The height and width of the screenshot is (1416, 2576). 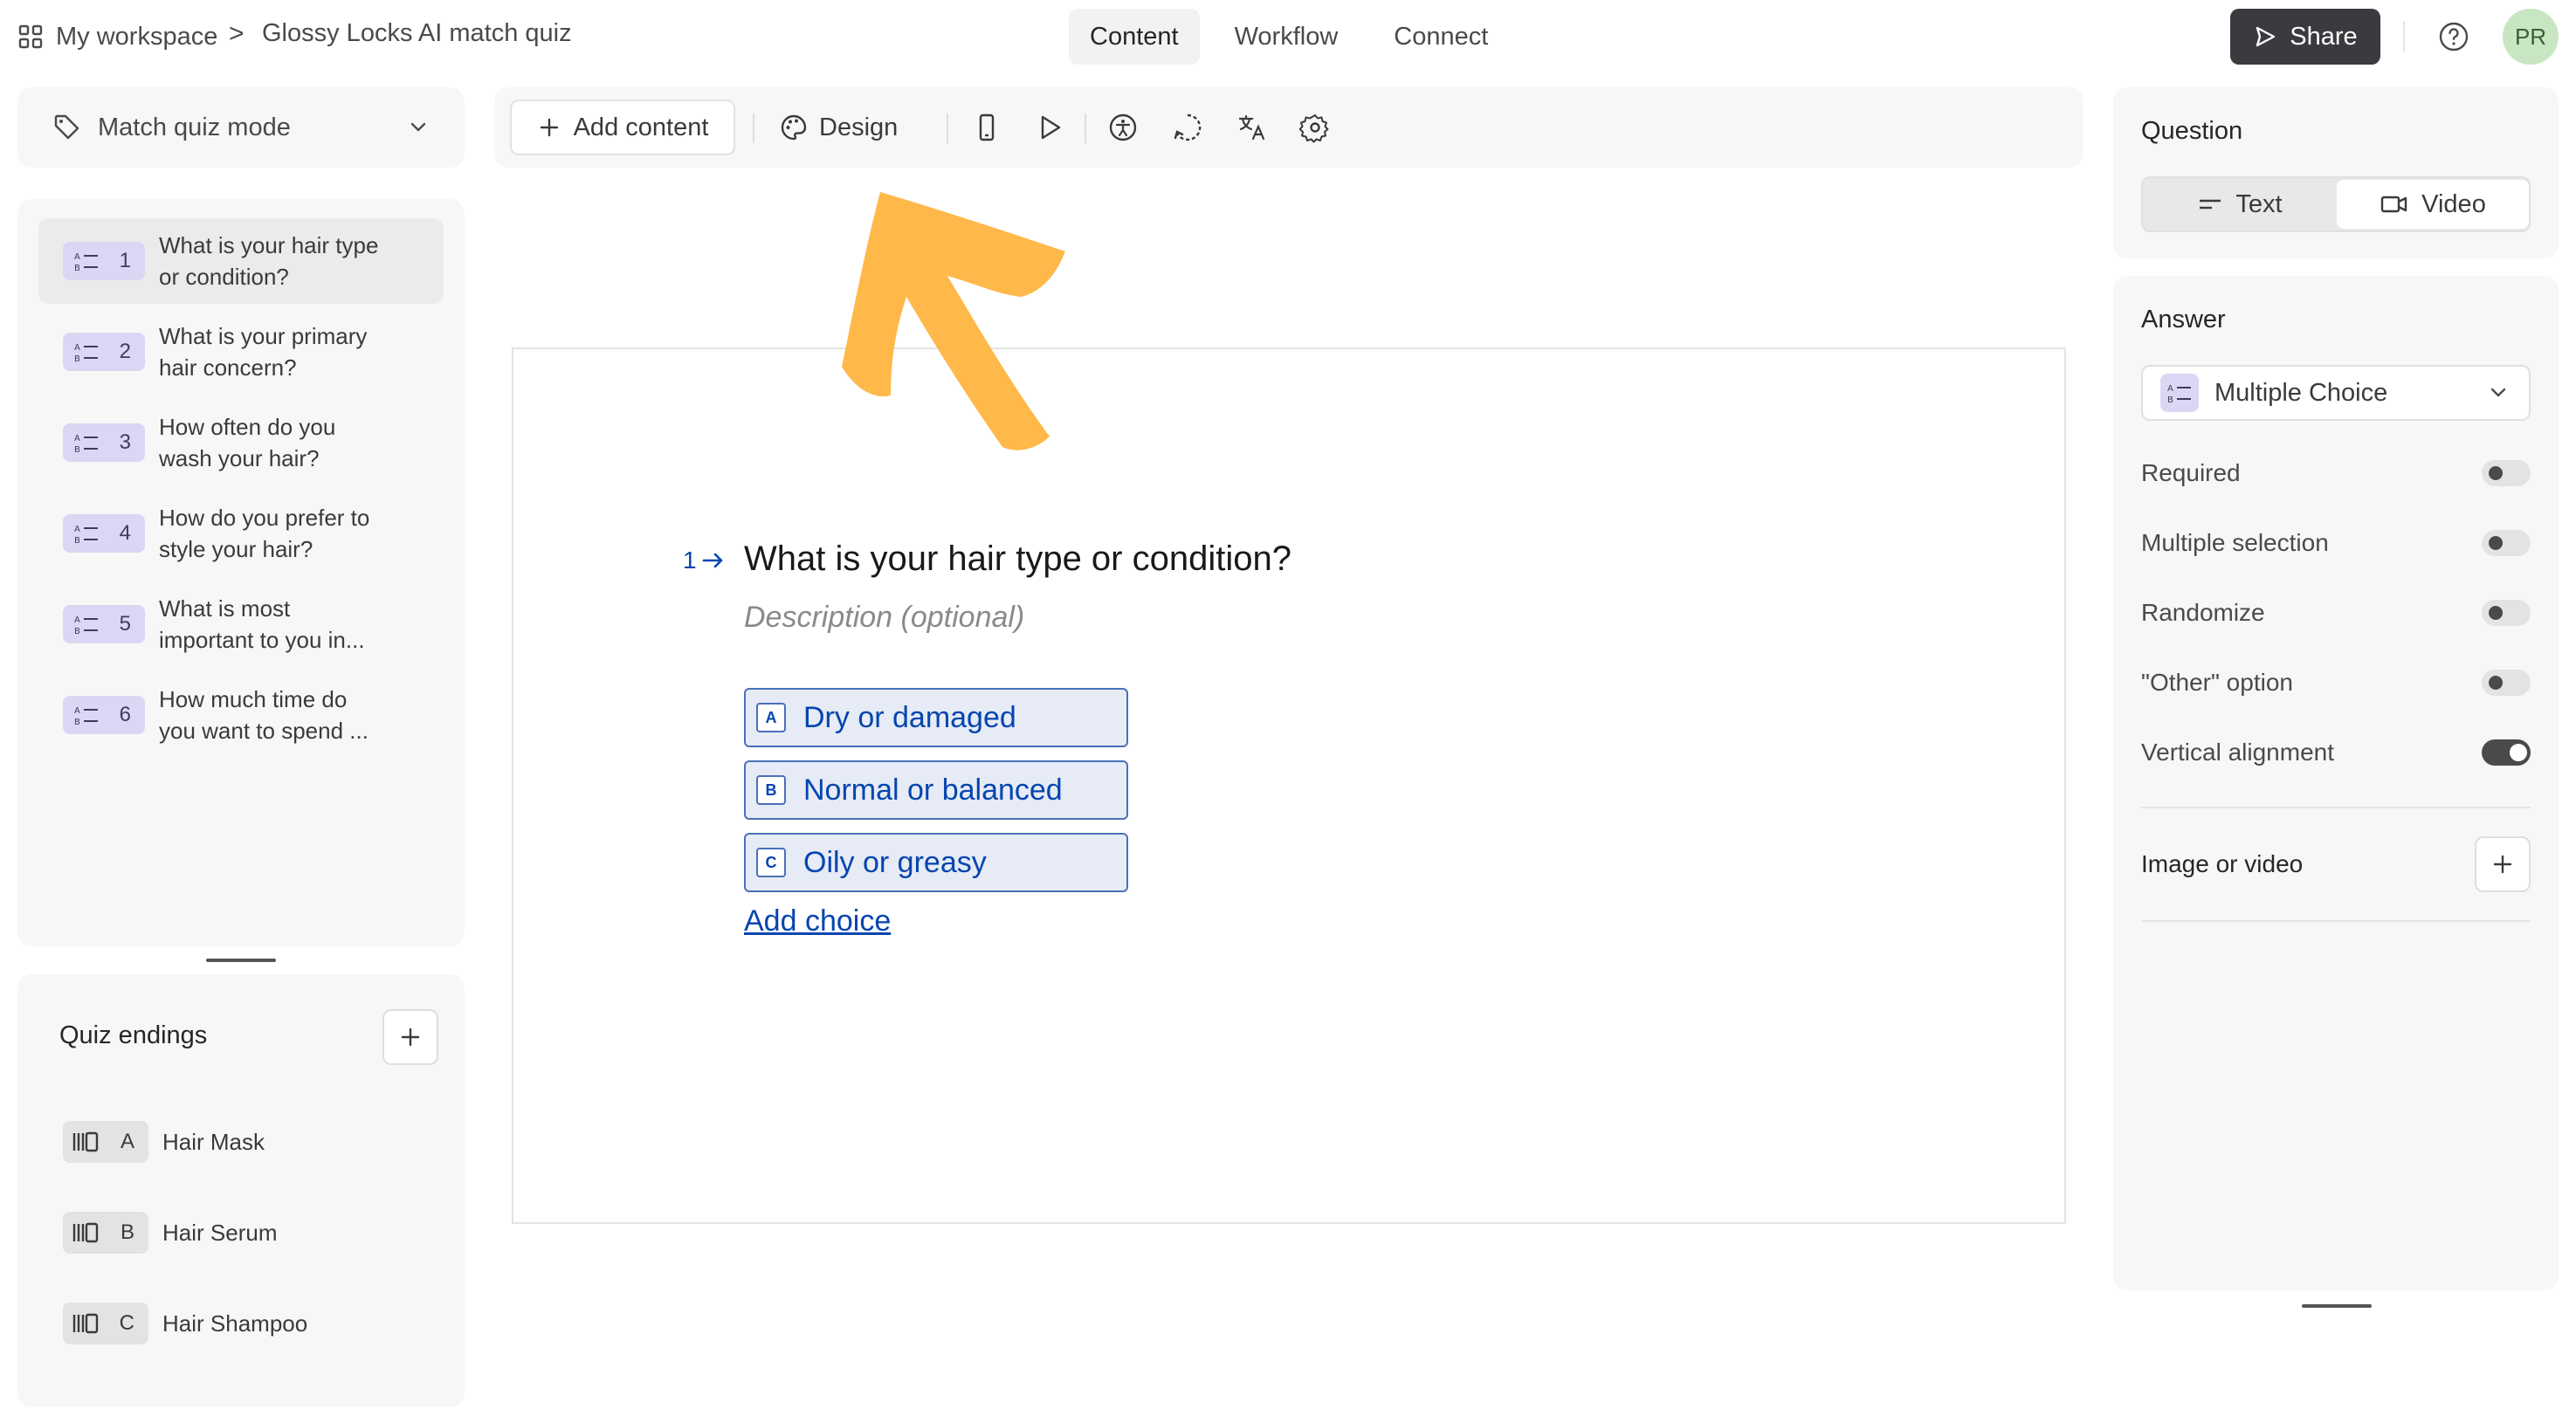 What do you see at coordinates (1134, 37) in the screenshot?
I see `tab-content: Content` at bounding box center [1134, 37].